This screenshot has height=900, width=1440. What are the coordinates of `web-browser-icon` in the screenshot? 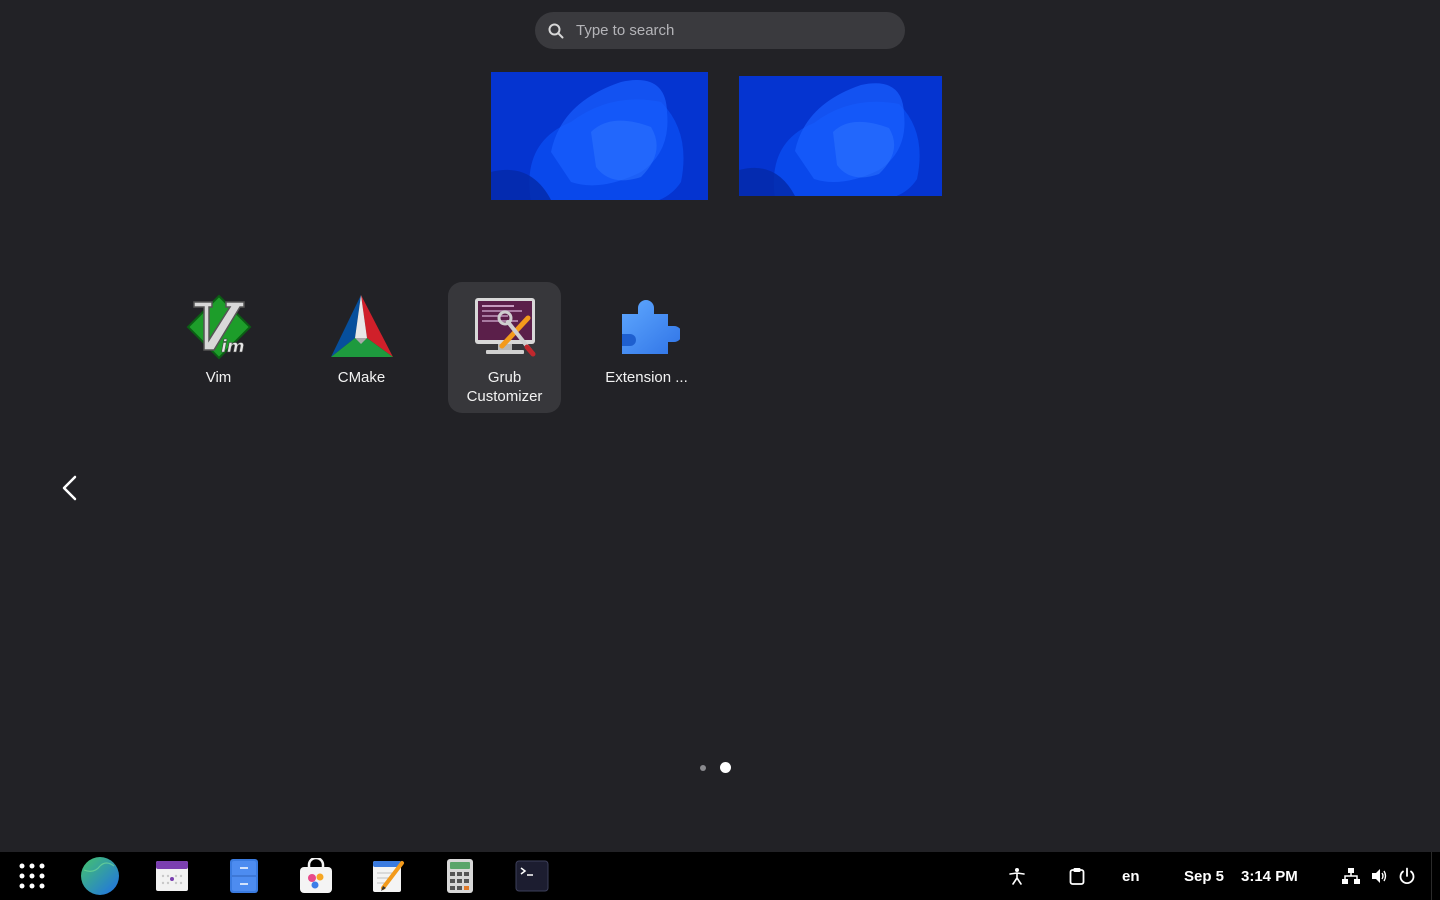 It's located at (100, 876).